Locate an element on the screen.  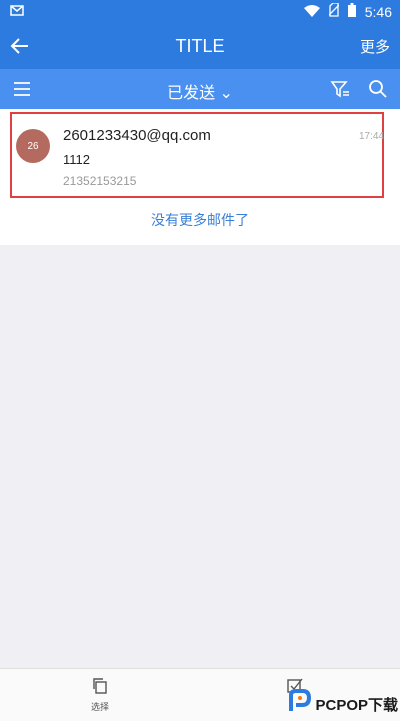
copy-icon is located at coordinates (100, 688).